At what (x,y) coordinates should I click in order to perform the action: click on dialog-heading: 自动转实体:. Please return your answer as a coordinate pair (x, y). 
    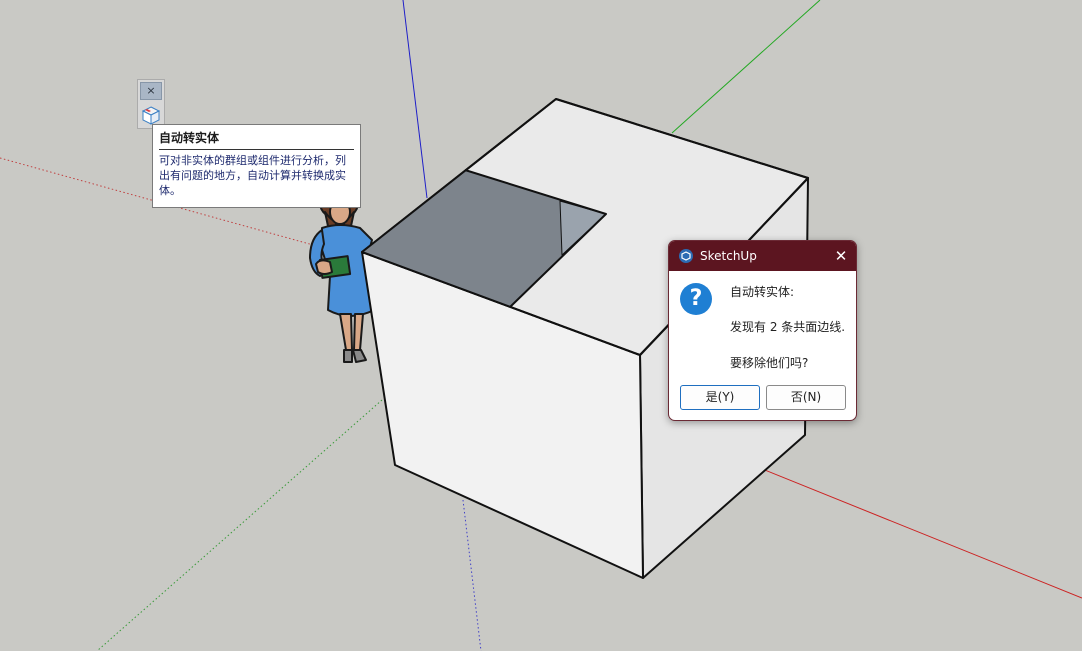
    Looking at the image, I should click on (762, 292).